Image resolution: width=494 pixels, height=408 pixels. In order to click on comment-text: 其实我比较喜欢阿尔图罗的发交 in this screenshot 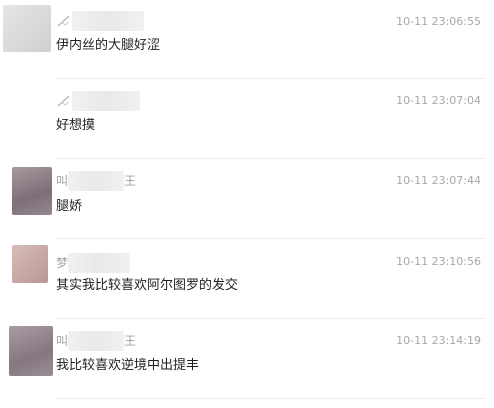, I will do `click(147, 285)`.